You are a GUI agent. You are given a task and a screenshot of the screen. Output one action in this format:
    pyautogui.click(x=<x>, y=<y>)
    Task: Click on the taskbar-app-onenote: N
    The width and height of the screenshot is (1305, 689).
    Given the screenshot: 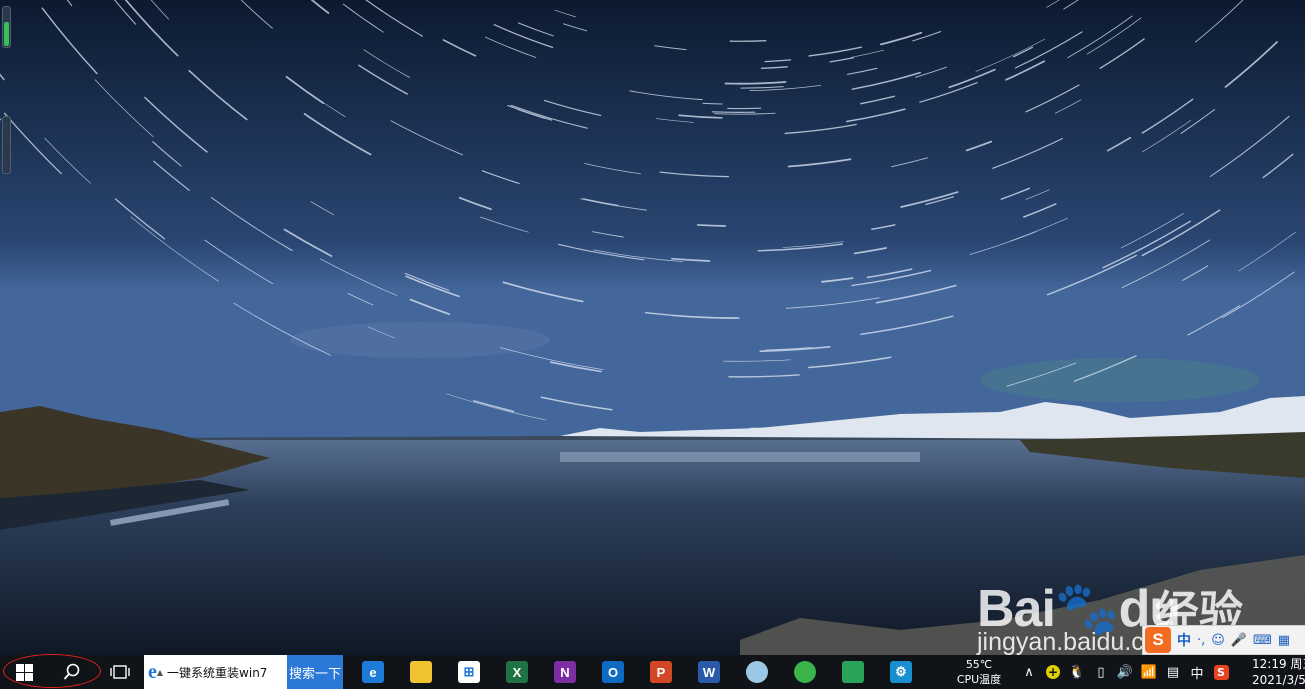 What is the action you would take?
    pyautogui.click(x=565, y=672)
    